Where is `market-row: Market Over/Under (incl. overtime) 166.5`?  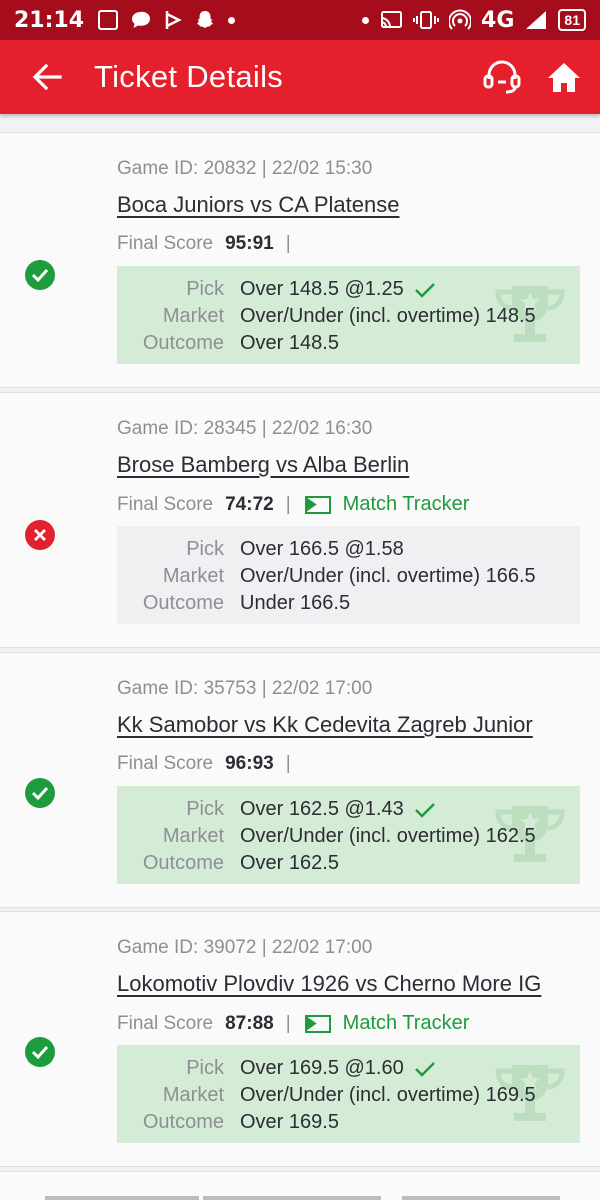 market-row: Market Over/Under (incl. overtime) 166.5 is located at coordinates (348, 576).